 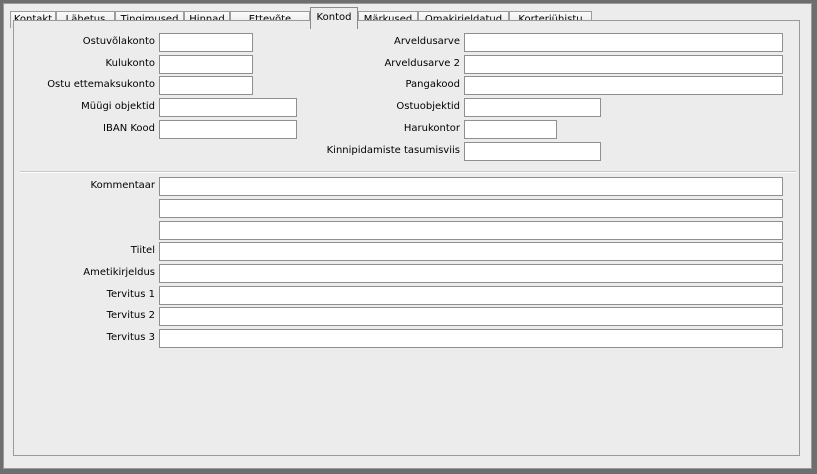 I want to click on tervitus-1-label: Tervitus 1, so click(x=130, y=294).